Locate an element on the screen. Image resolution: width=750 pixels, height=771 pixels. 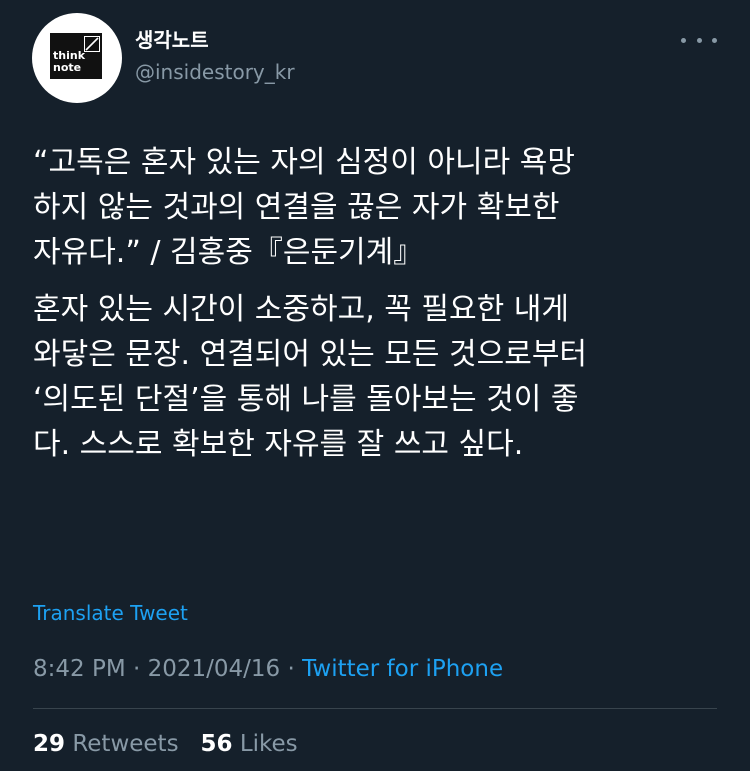
think-note-logo: think note is located at coordinates (76, 56).